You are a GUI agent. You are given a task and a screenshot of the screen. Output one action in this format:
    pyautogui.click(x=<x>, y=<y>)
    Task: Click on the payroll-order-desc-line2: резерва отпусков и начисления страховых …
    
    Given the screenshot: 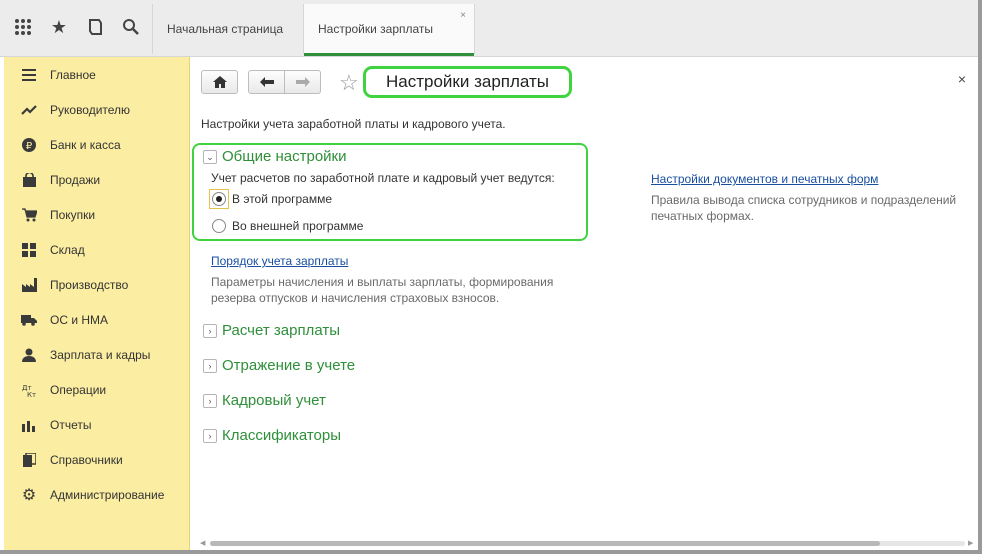 What is the action you would take?
    pyautogui.click(x=355, y=298)
    